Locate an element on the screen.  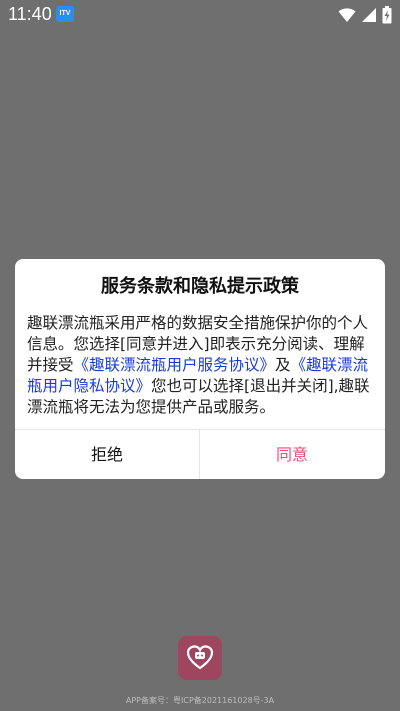
app-logo-heart-icon is located at coordinates (200, 657).